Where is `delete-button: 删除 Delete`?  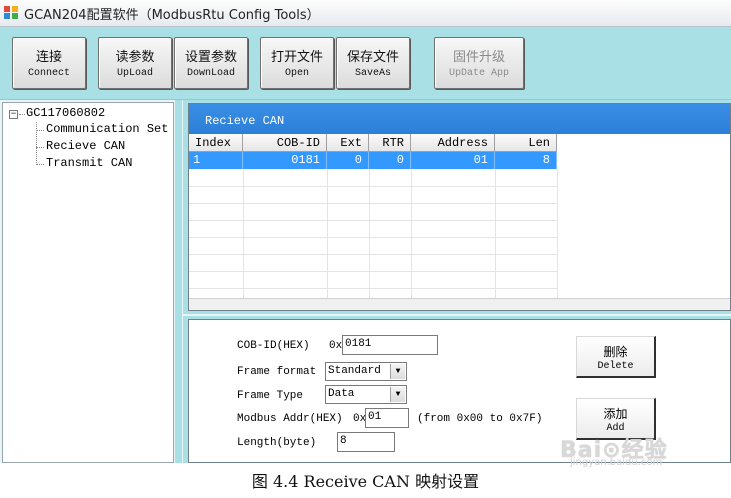
delete-button: 删除 Delete is located at coordinates (616, 357).